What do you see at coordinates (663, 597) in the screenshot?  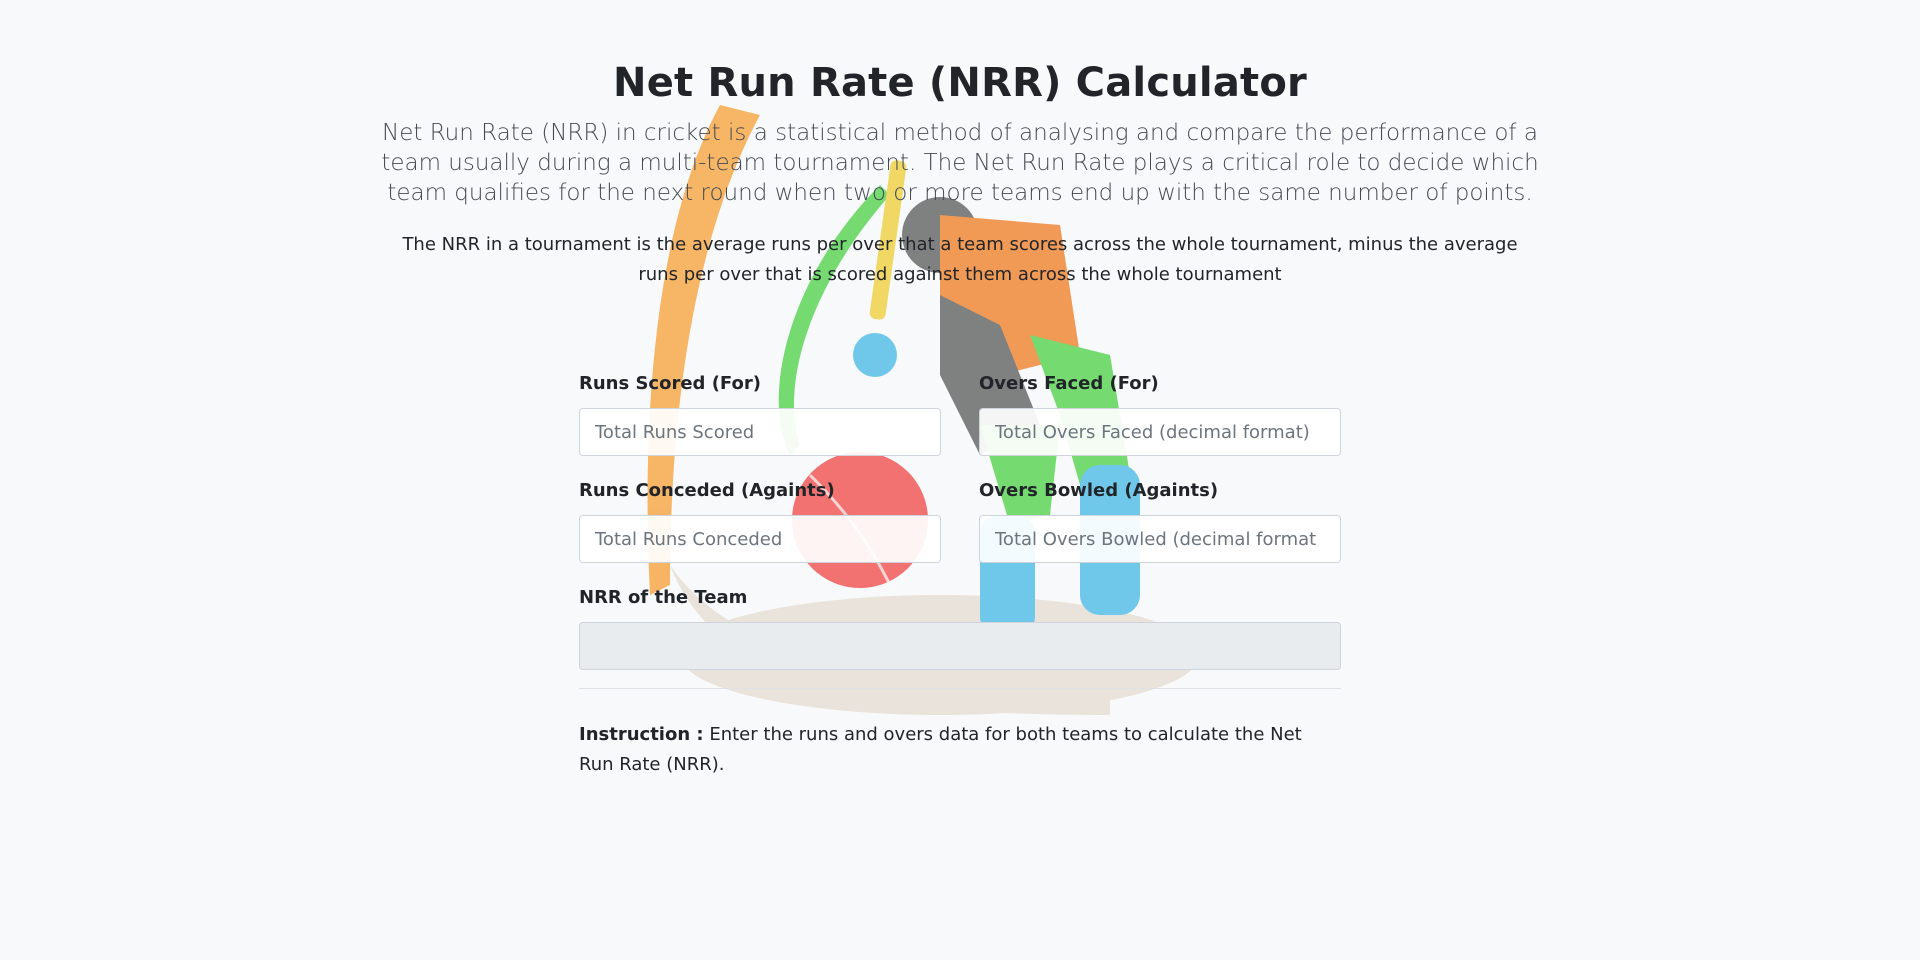 I see `nrr-result-label: NRR of the Team` at bounding box center [663, 597].